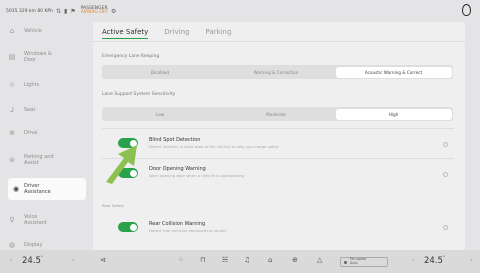 The height and width of the screenshot is (273, 480). I want to click on toggle-knob, so click(133, 227).